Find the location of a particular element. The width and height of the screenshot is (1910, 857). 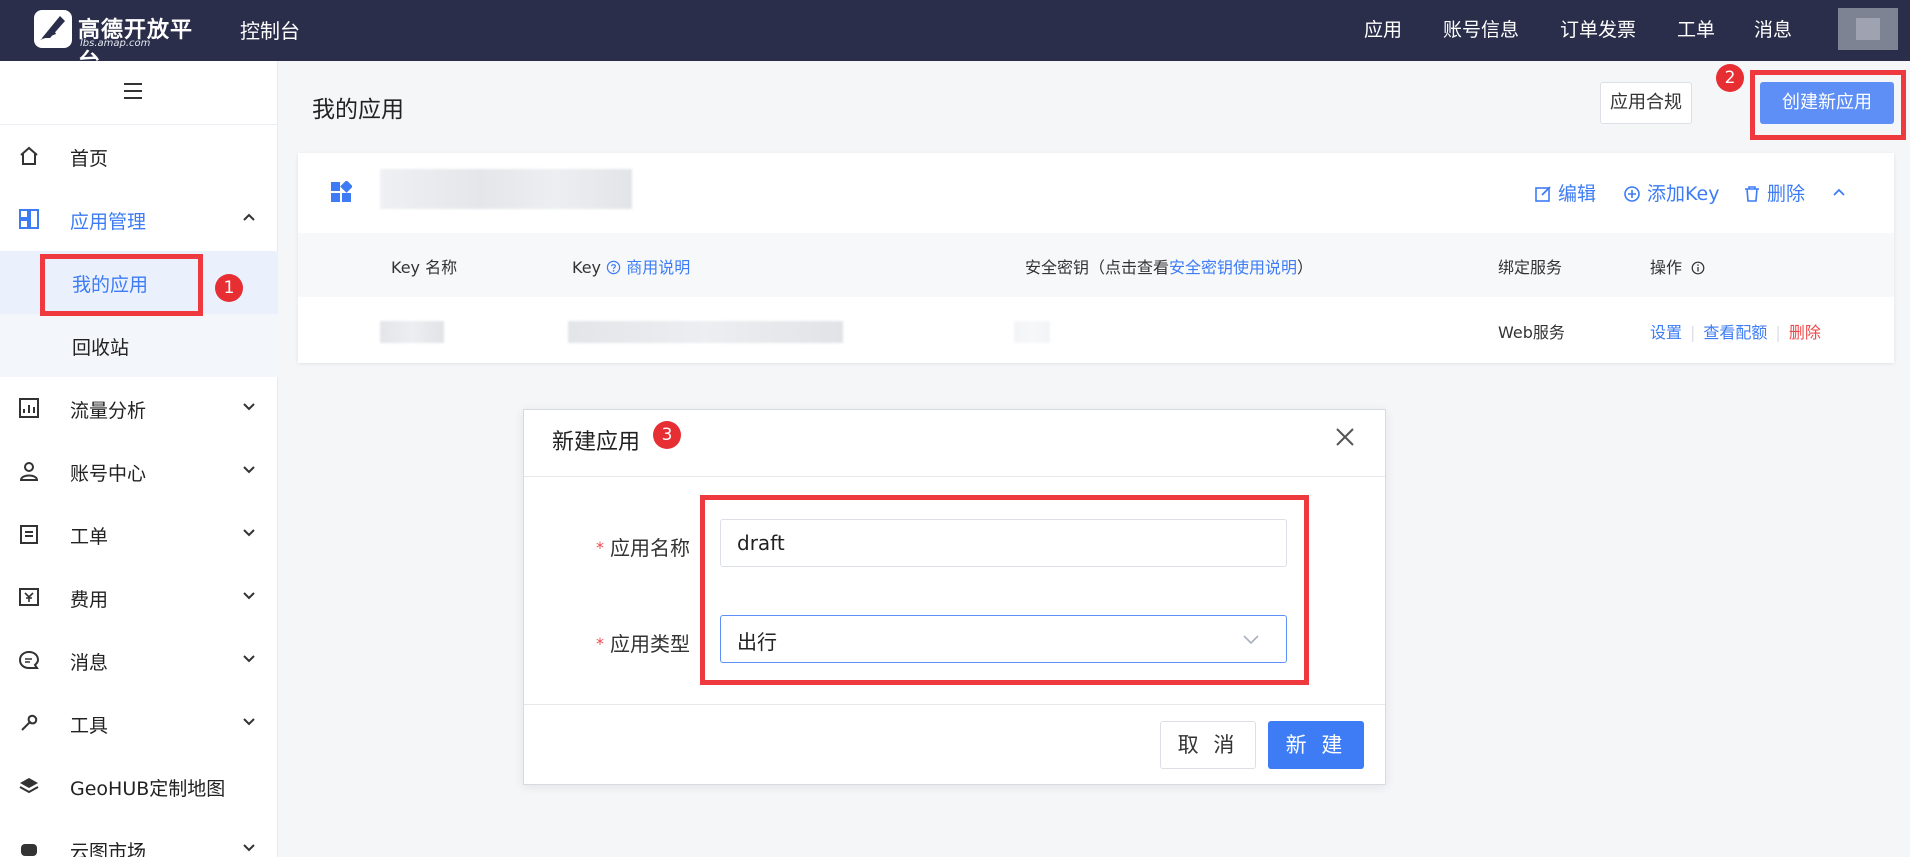

sidebar-item-label: 工单 is located at coordinates (89, 537).